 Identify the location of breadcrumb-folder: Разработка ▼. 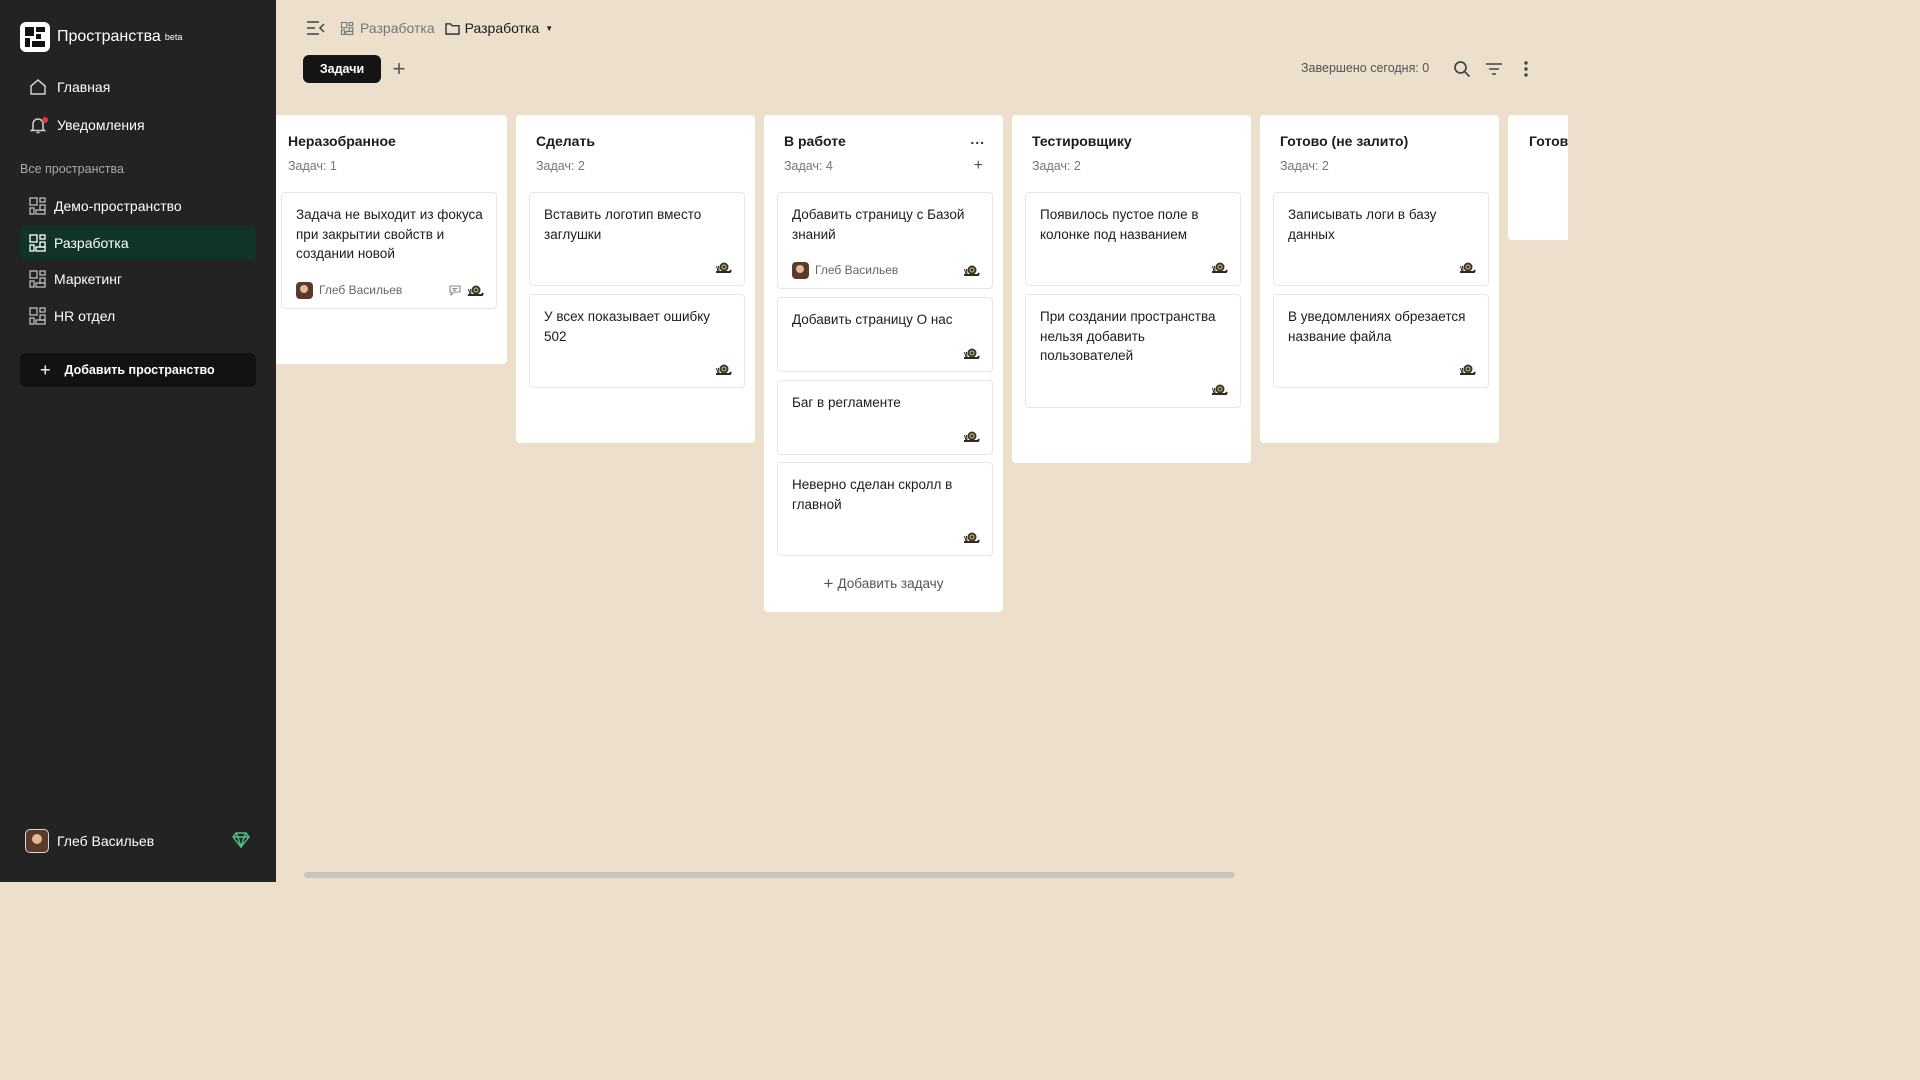
(498, 28).